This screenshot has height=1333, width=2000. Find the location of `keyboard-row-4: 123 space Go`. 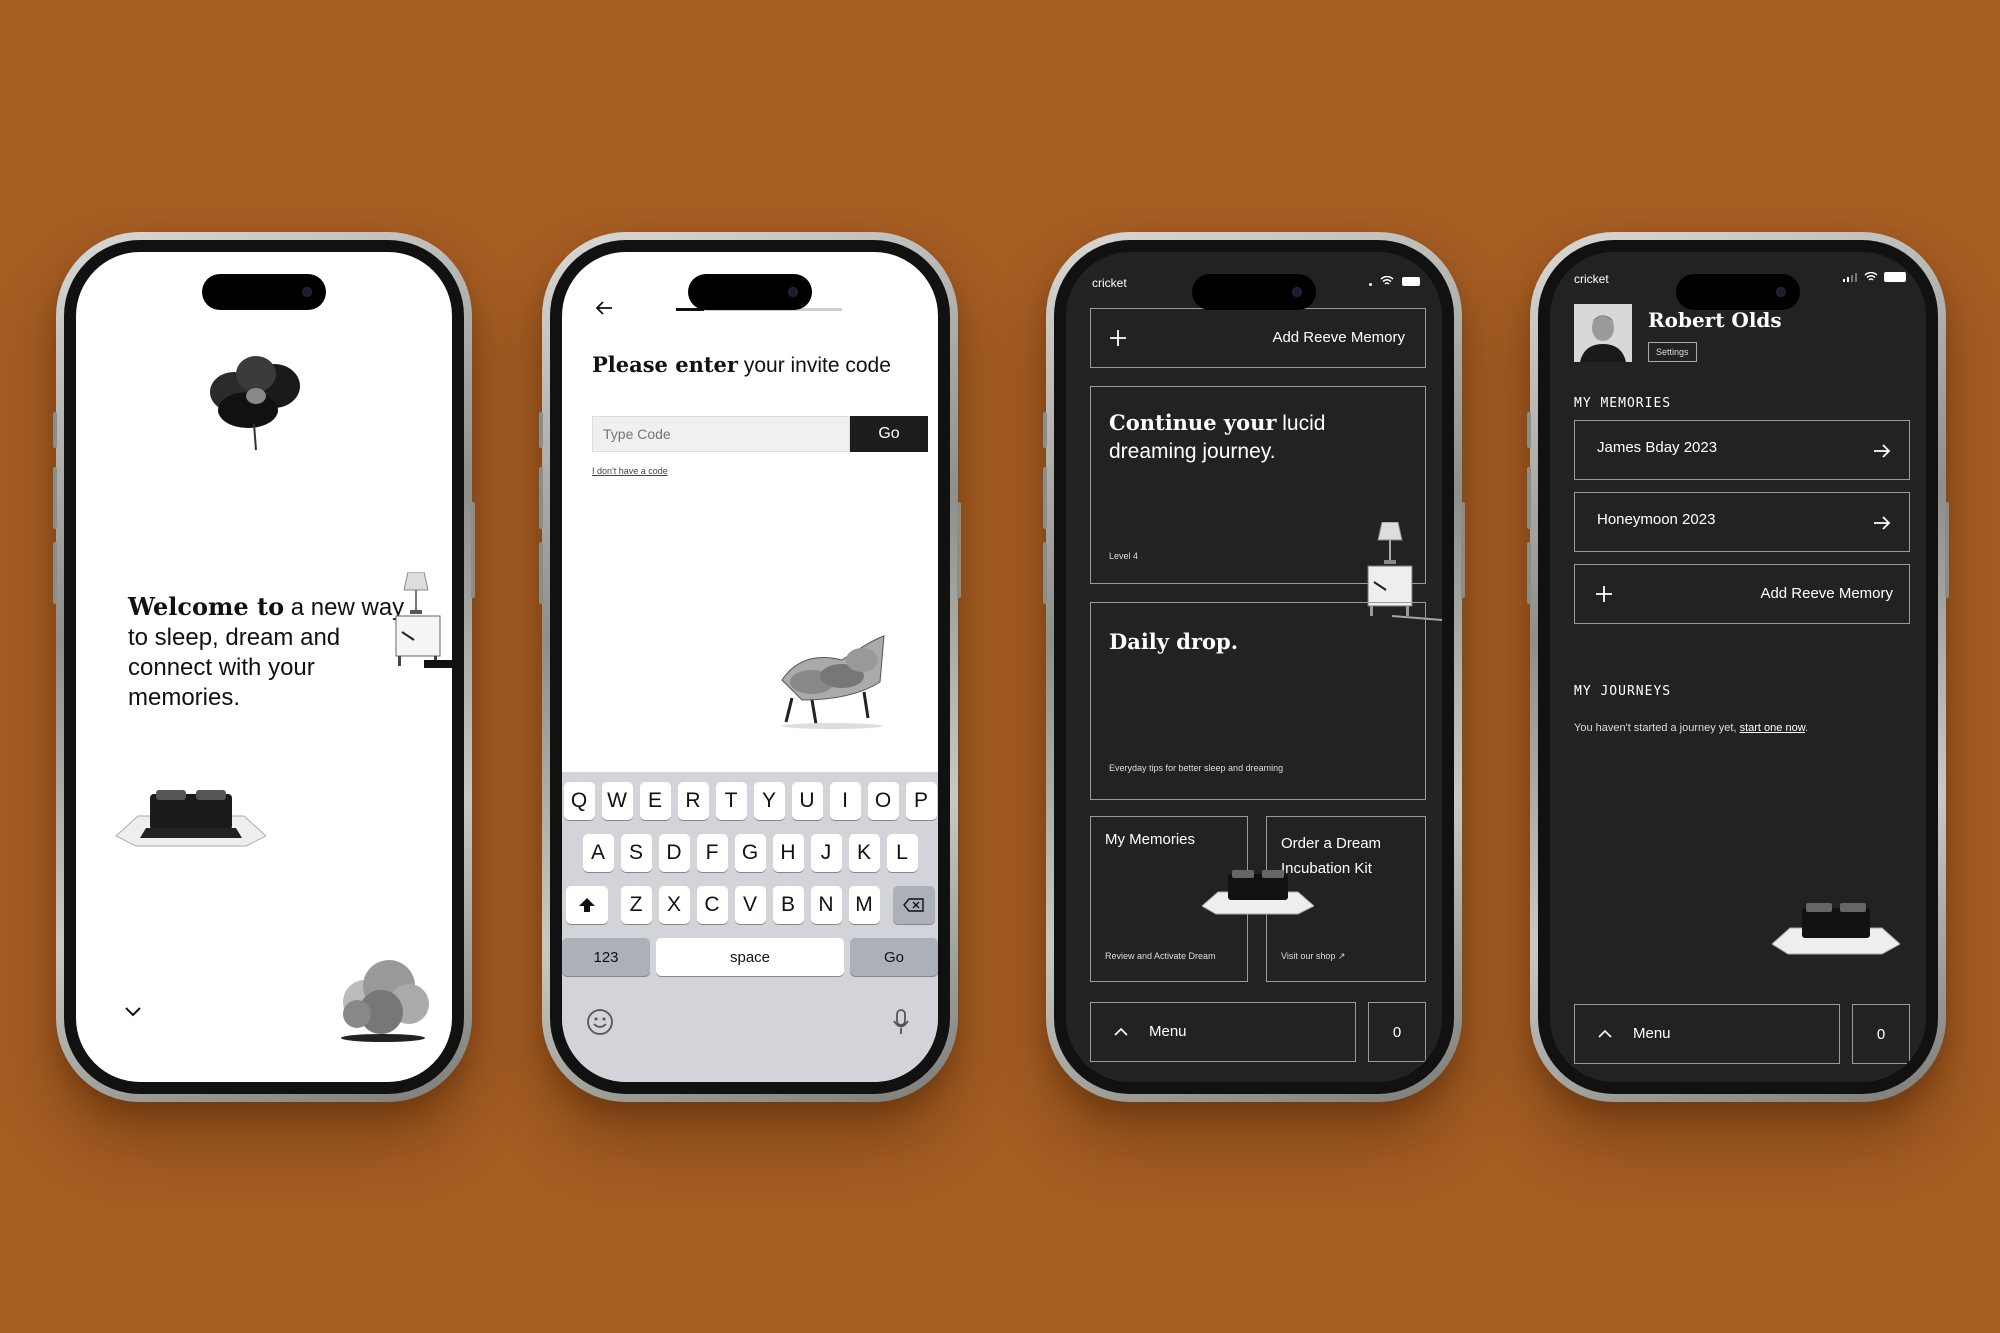

keyboard-row-4: 123 space Go is located at coordinates (750, 957).